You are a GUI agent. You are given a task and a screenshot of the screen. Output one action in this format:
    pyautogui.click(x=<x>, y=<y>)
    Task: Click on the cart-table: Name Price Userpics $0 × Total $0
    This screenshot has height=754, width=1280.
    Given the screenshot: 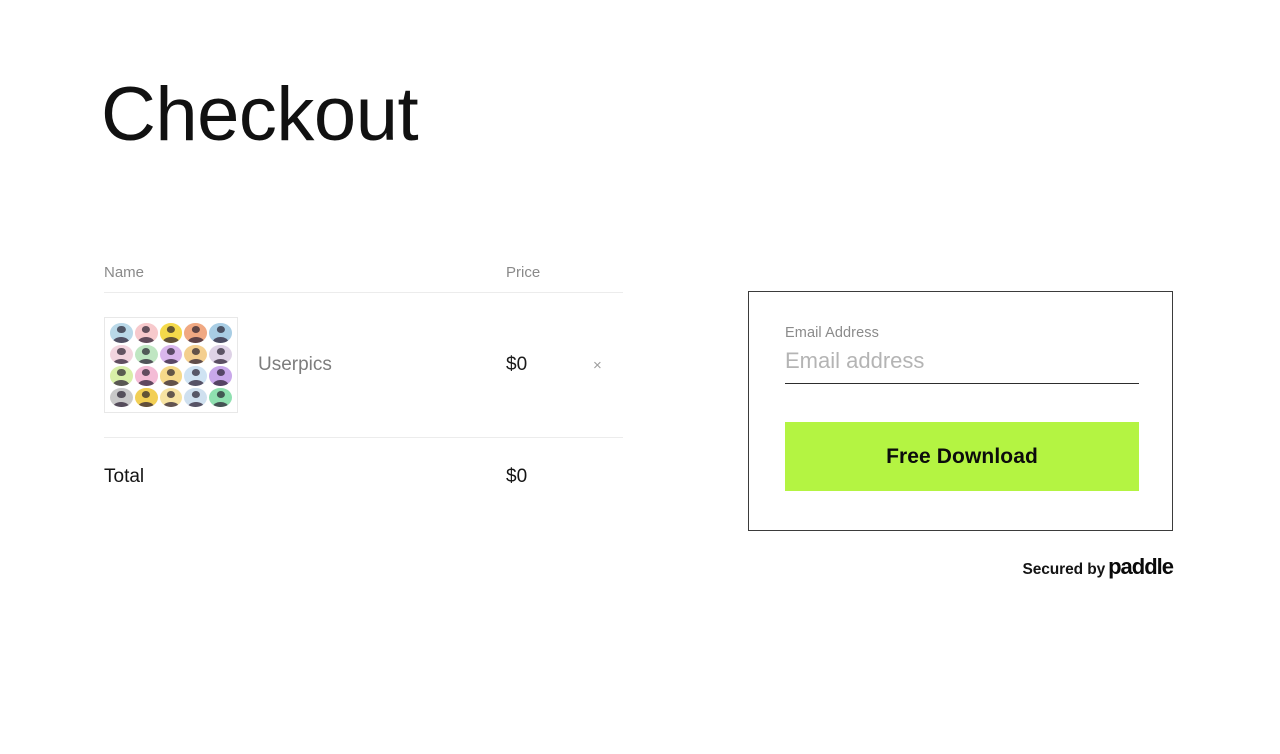 What is the action you would take?
    pyautogui.click(x=363, y=384)
    